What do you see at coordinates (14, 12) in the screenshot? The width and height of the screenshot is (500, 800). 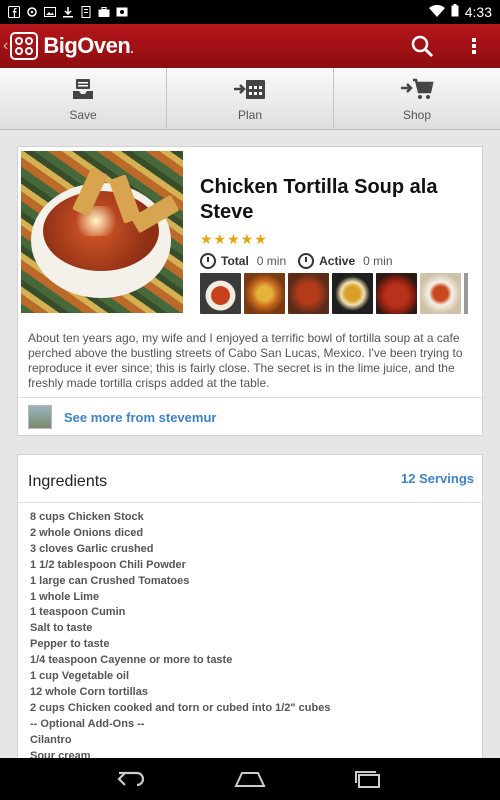 I see `facebook-icon` at bounding box center [14, 12].